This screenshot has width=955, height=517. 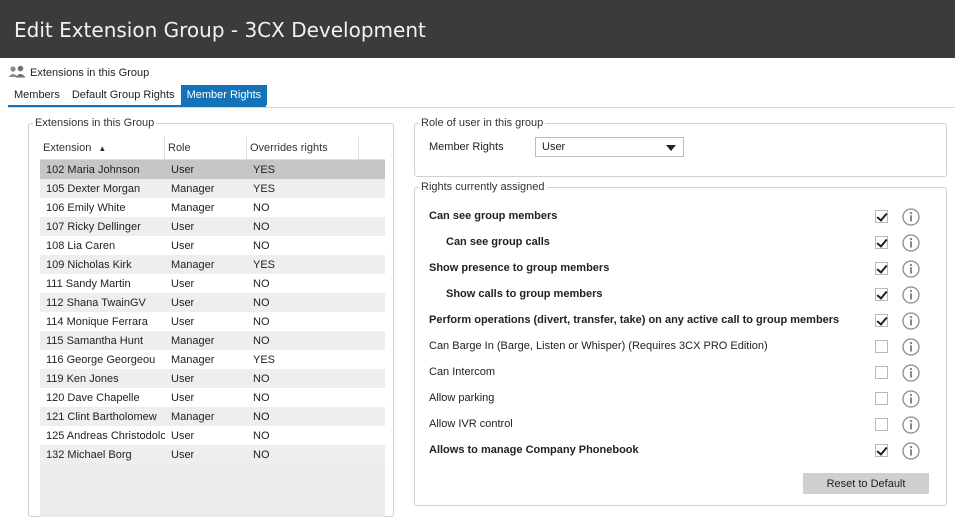 What do you see at coordinates (524, 294) in the screenshot?
I see `right-label: Show calls to group members` at bounding box center [524, 294].